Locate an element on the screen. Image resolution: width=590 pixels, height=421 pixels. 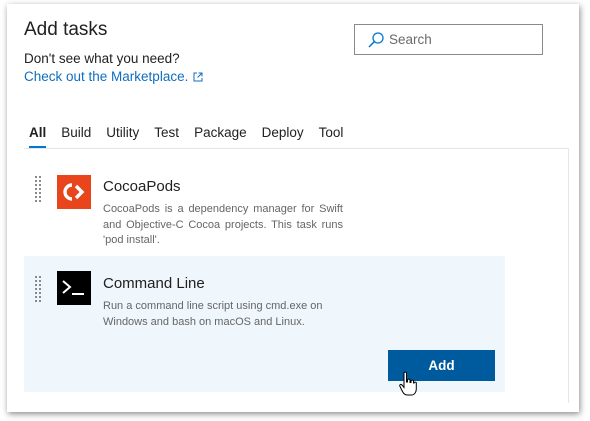
task-name: Command Line is located at coordinates (154, 283).